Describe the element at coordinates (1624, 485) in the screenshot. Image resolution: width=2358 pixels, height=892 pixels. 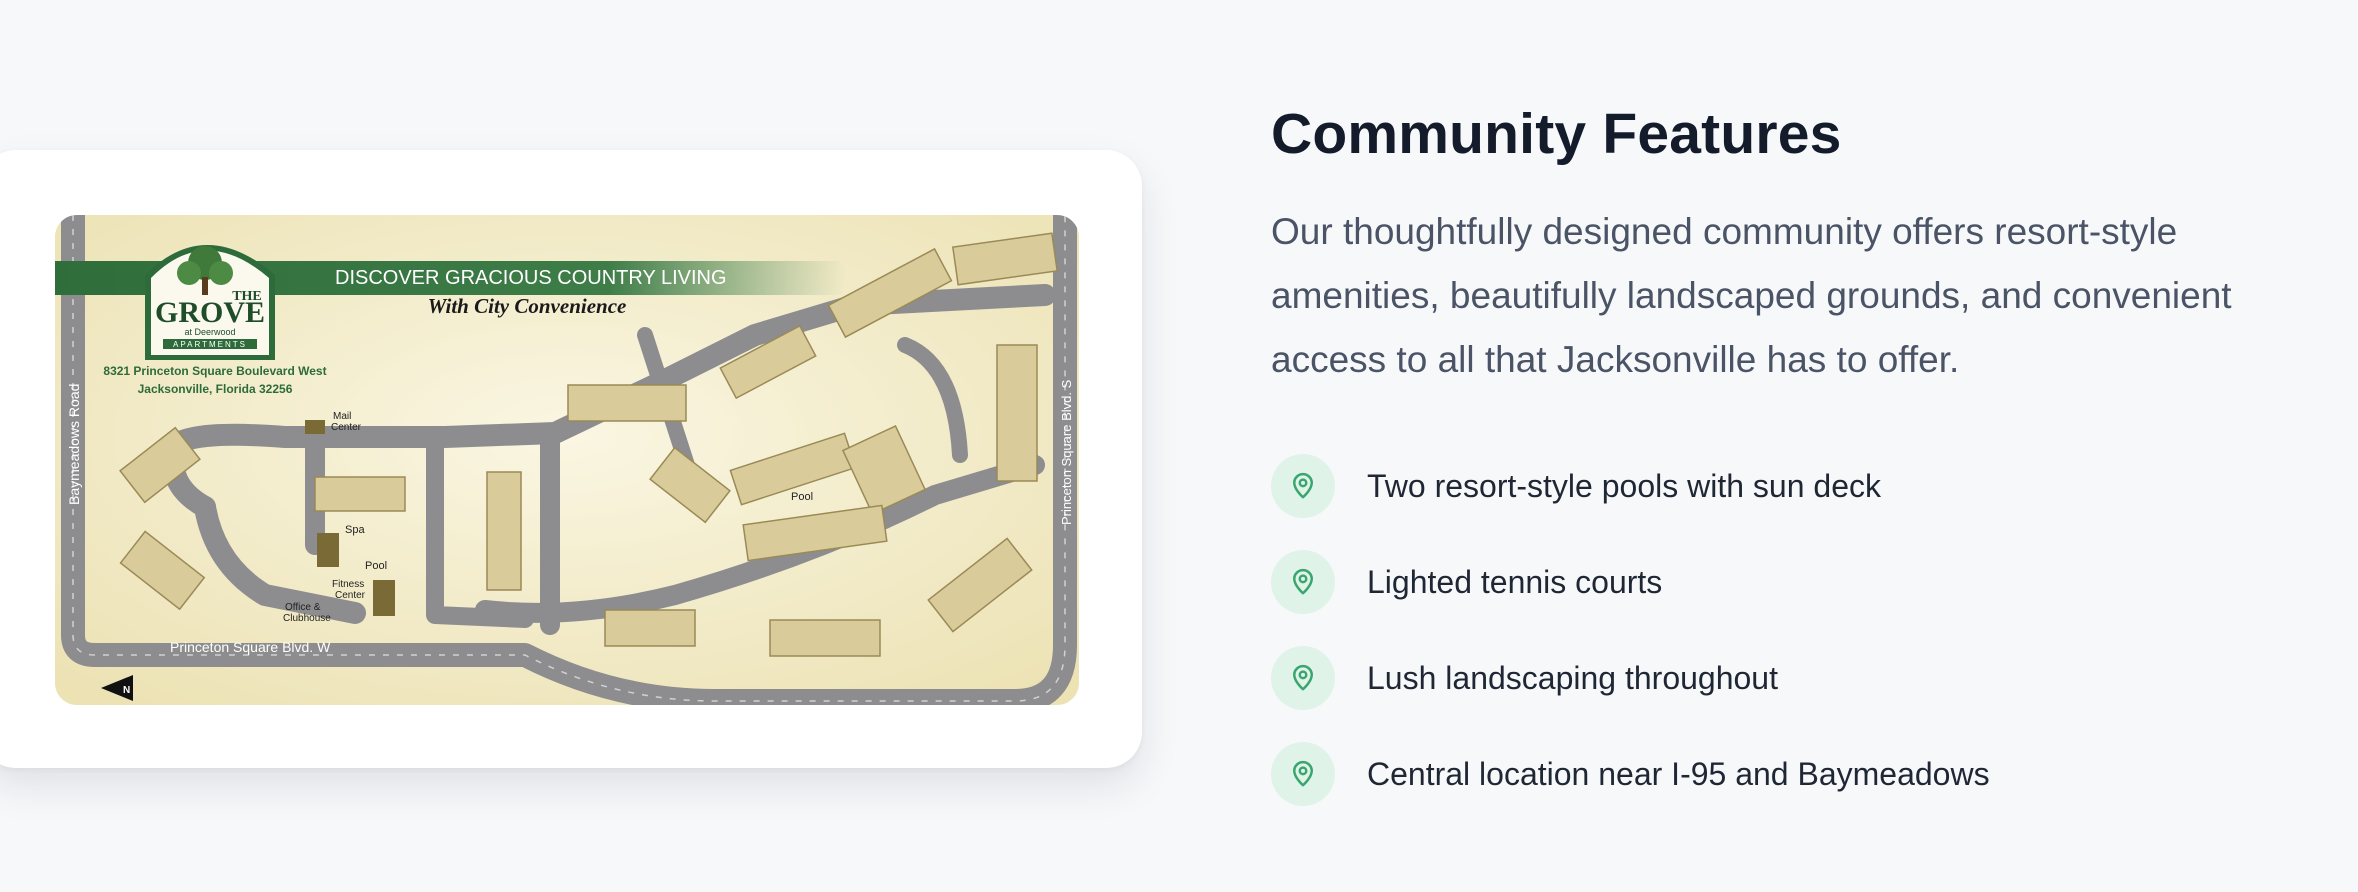
I see `feature-text: Two resort-style pools with sun deck` at that location.